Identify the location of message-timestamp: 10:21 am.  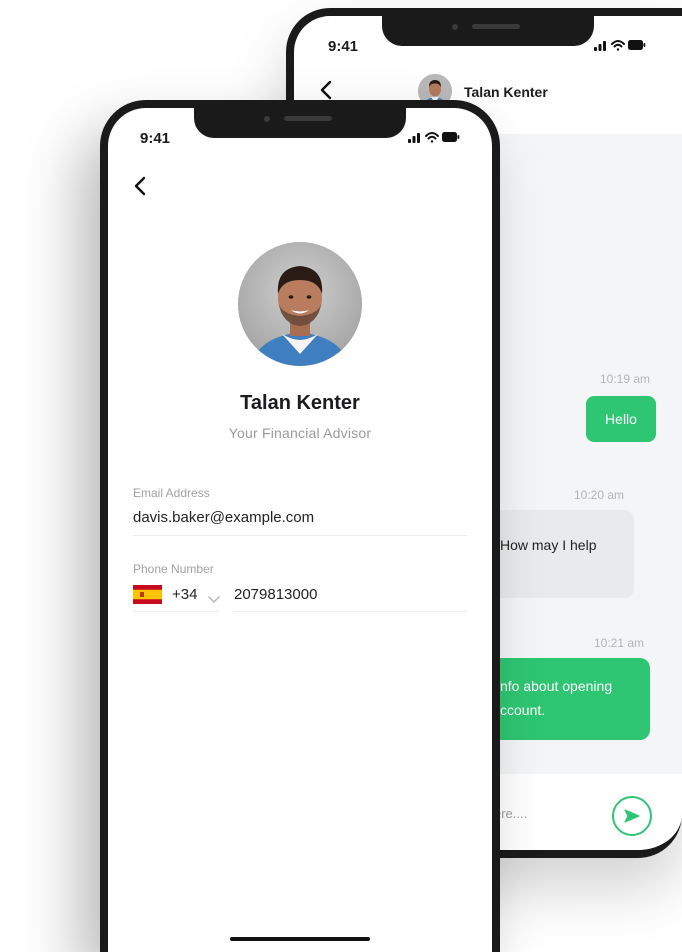
(619, 643).